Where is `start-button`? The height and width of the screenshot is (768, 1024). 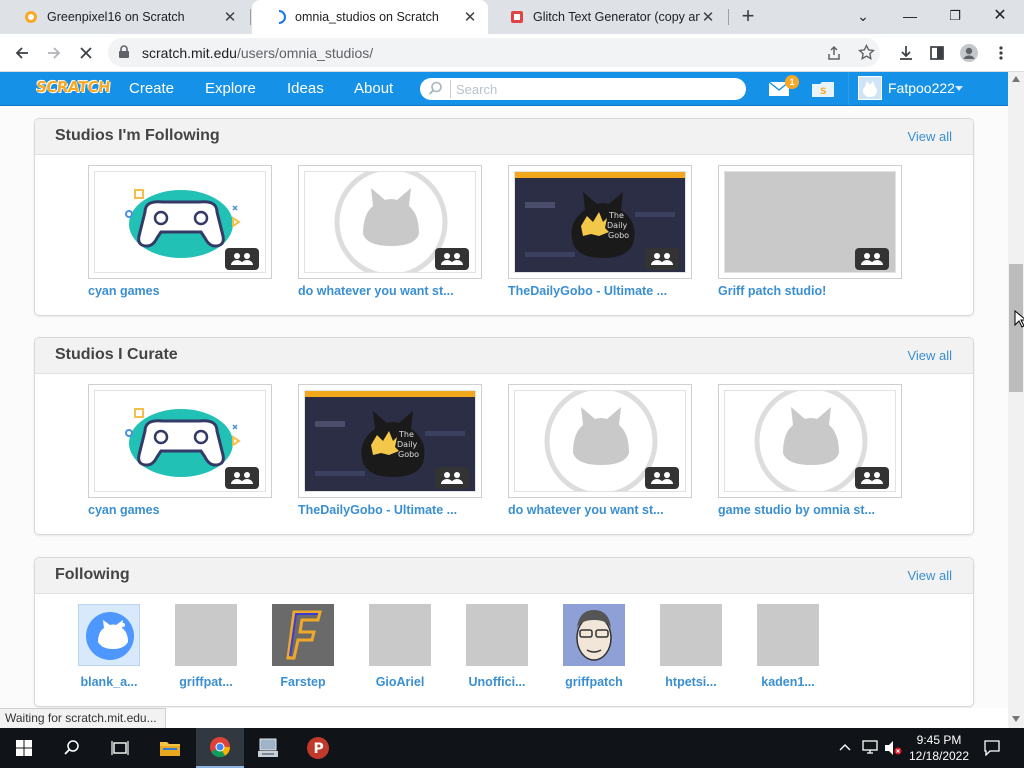 start-button is located at coordinates (24, 748).